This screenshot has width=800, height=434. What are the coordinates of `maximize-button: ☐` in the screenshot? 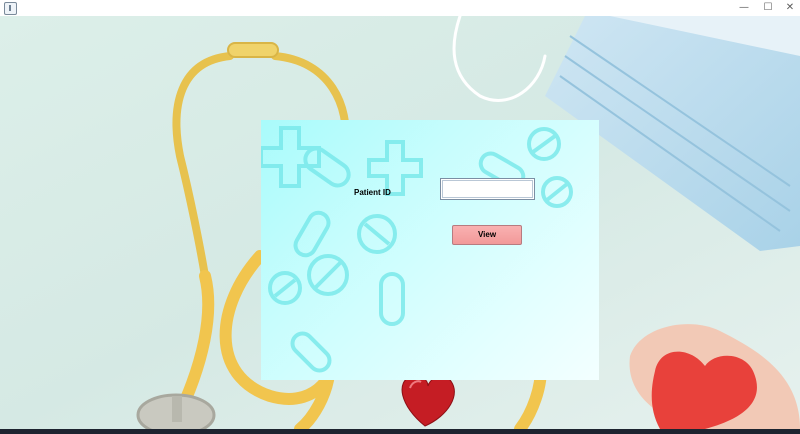 It's located at (768, 8).